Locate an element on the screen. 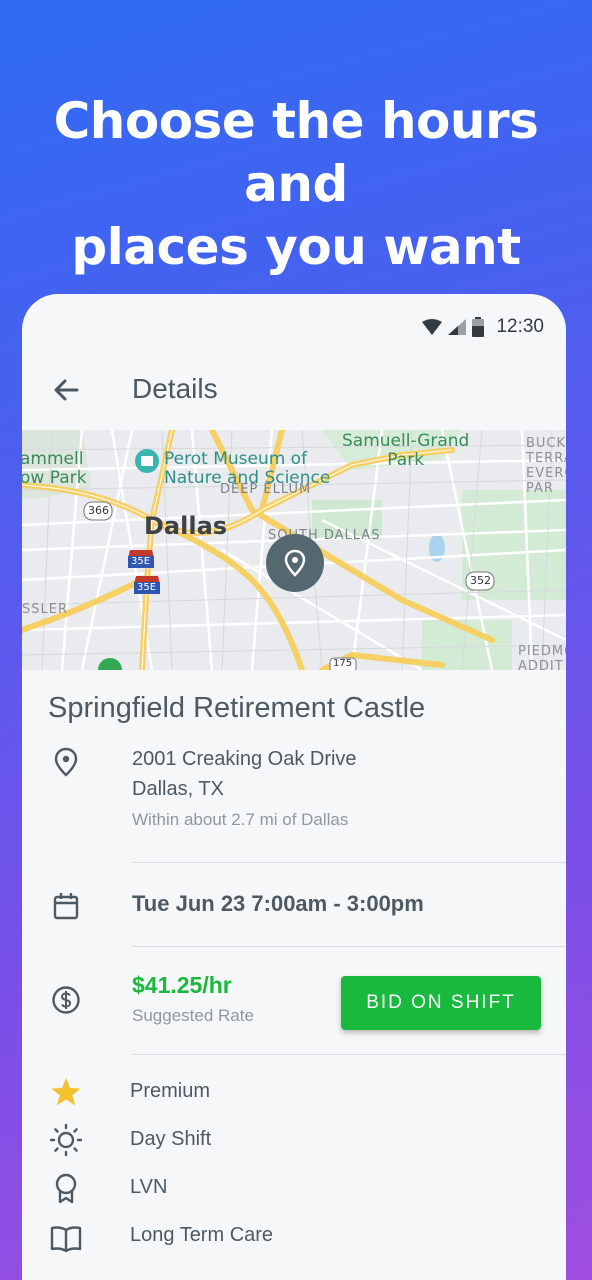 The width and height of the screenshot is (592, 1280). book-icon is located at coordinates (66, 1239).